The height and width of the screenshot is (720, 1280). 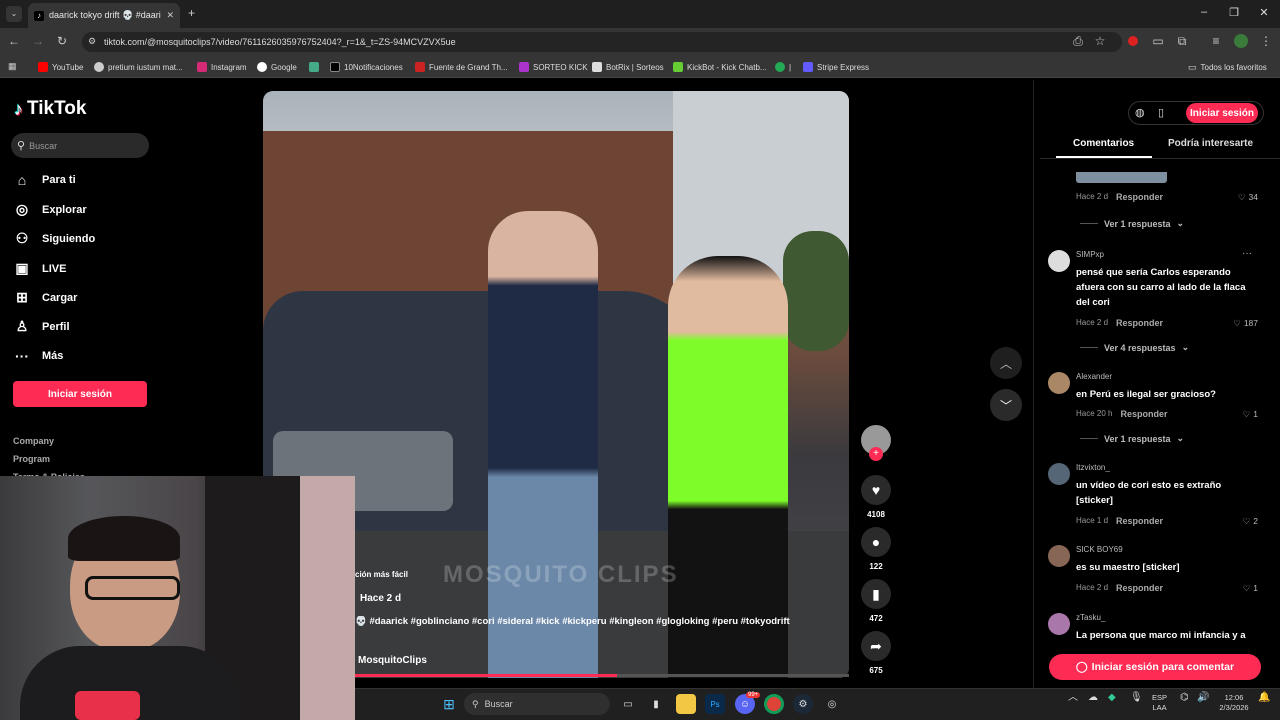 What do you see at coordinates (42, 326) in the screenshot?
I see `nav-perfil: ♙ Perfil` at bounding box center [42, 326].